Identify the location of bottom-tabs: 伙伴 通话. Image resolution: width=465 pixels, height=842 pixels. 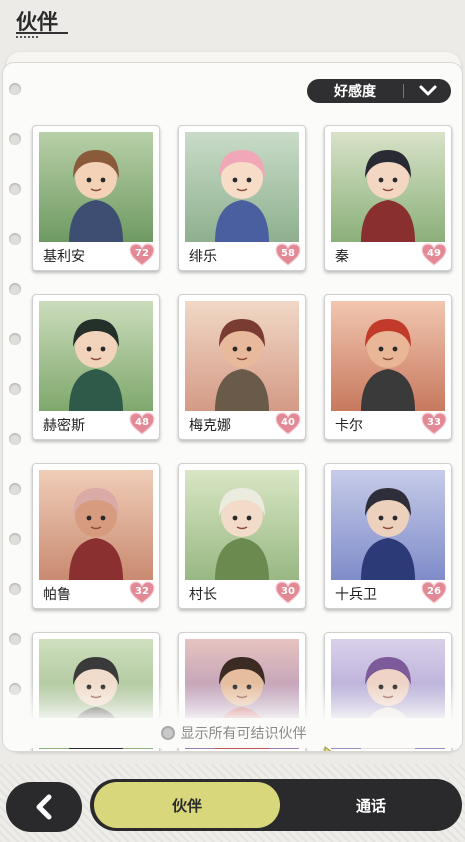
(276, 805).